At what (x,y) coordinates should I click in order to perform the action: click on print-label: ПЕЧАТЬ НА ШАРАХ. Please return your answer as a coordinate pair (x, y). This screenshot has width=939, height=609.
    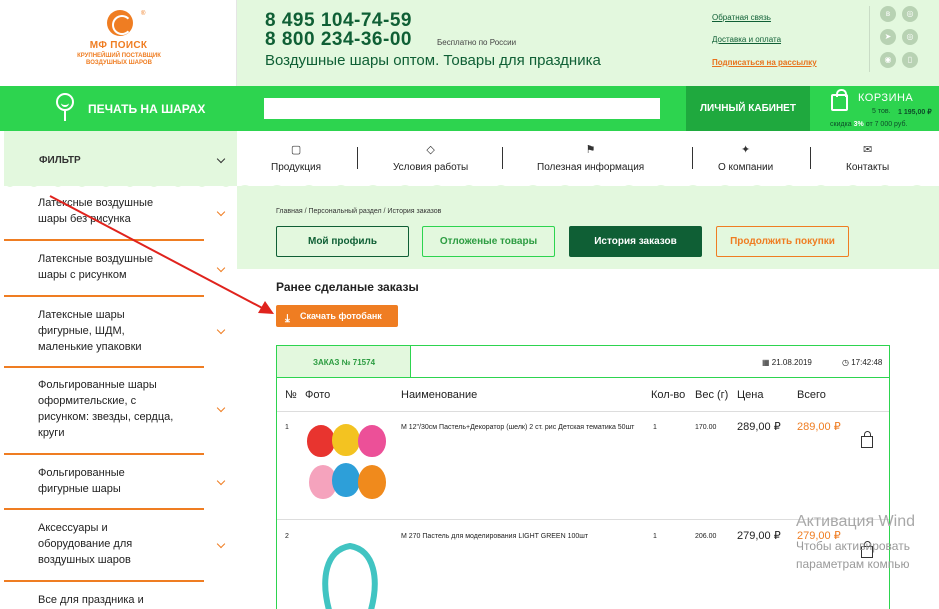
    Looking at the image, I should click on (147, 109).